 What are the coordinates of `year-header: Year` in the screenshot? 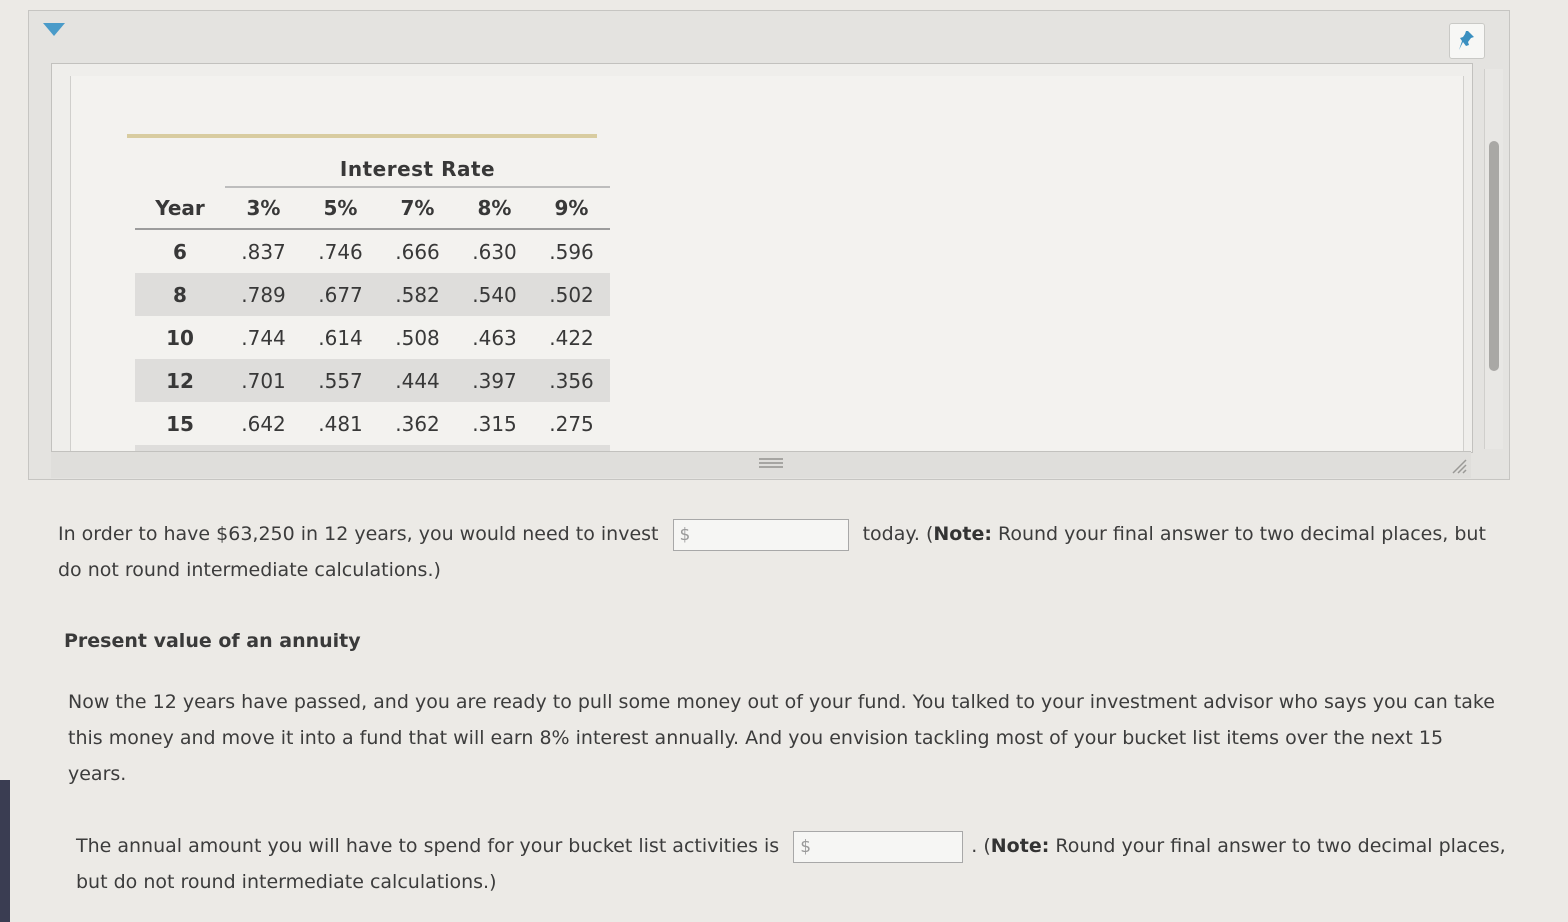 It's located at (180, 208).